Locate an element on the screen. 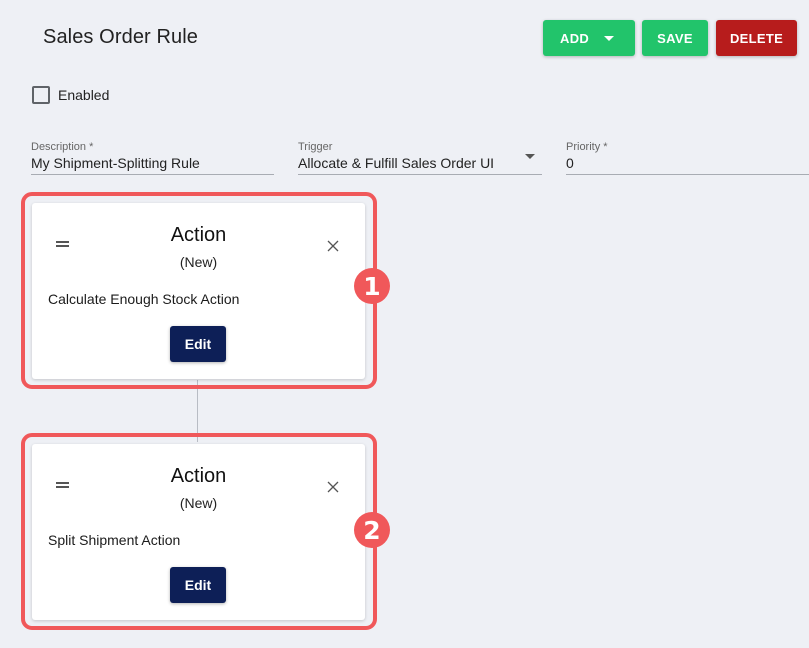 The width and height of the screenshot is (809, 648). dropdown-arrow-icon is located at coordinates (530, 156).